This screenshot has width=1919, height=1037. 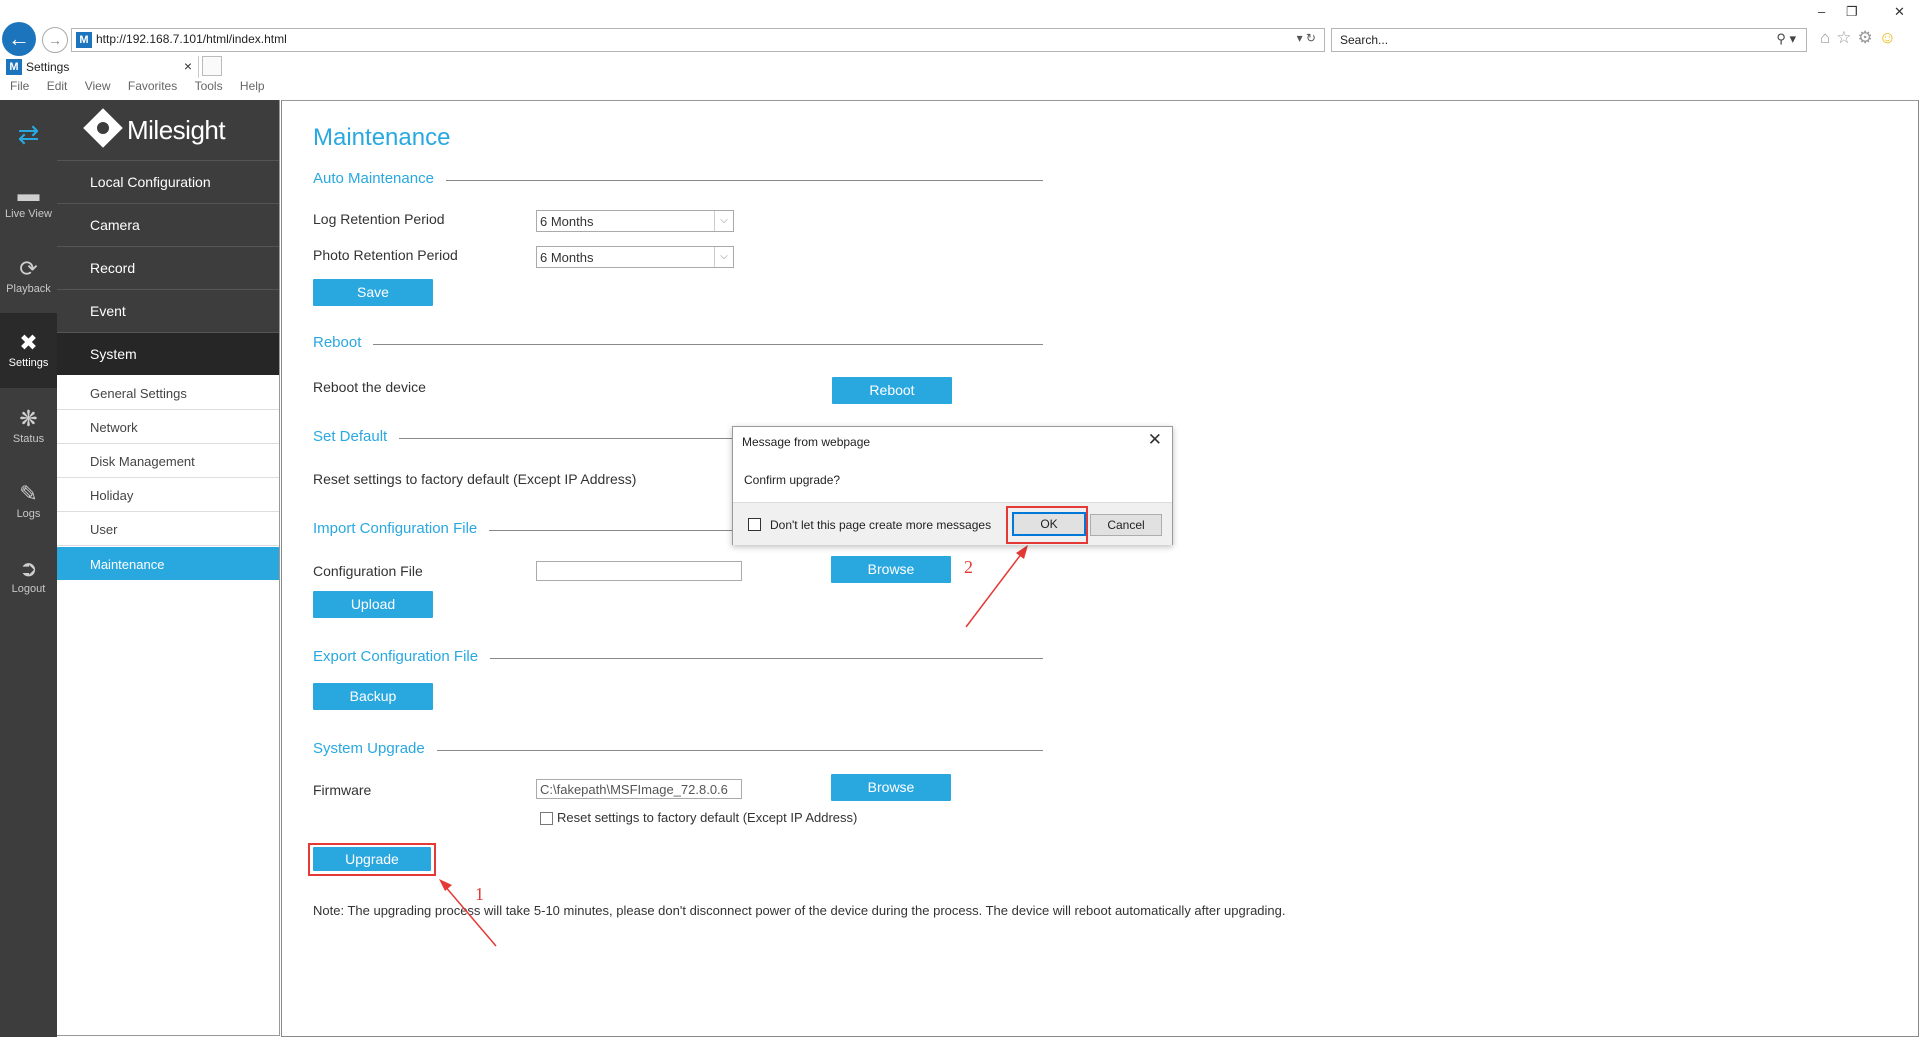 I want to click on menu-item-label: Local Configuration, so click(x=150, y=182).